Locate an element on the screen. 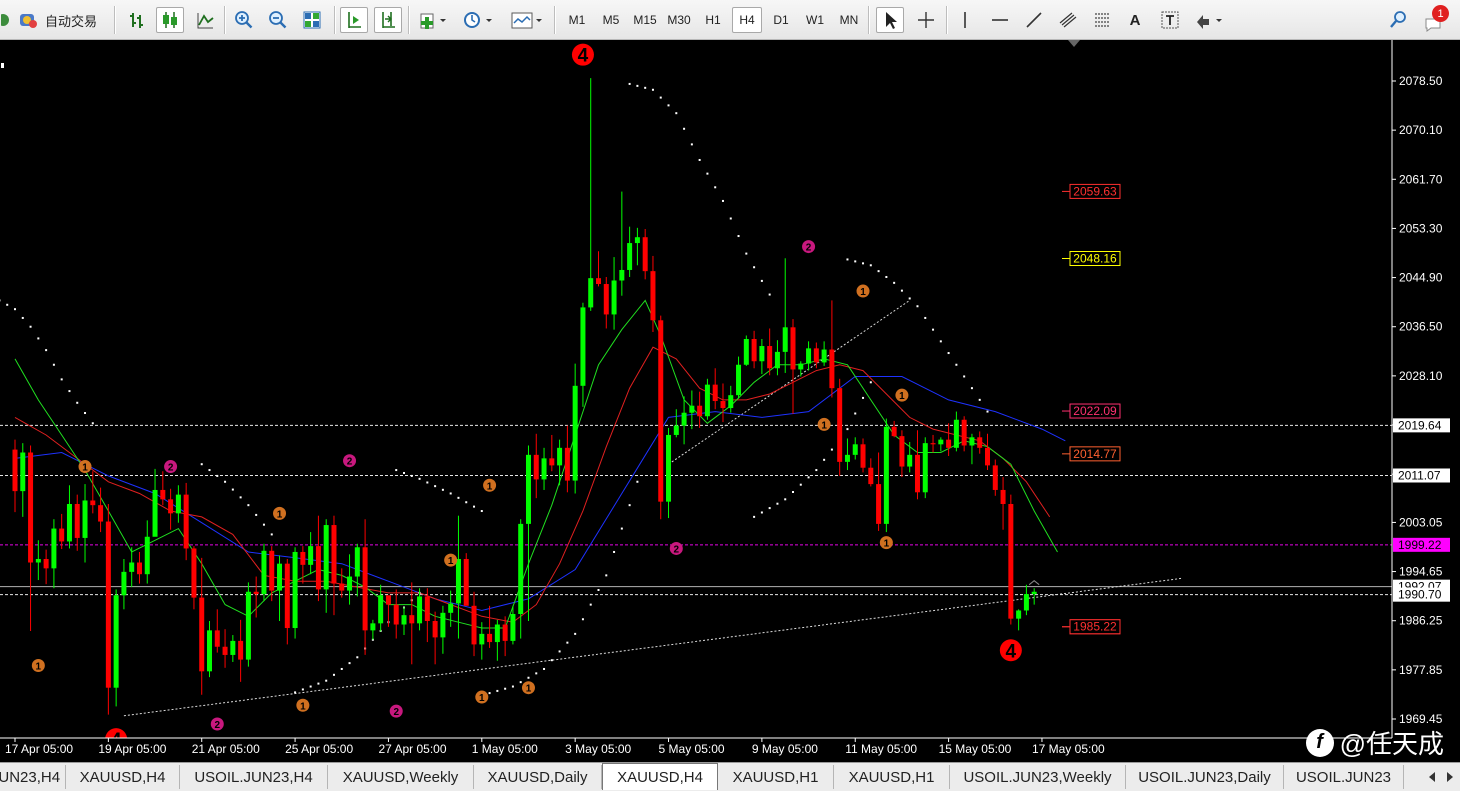  autoscroll-button is located at coordinates (354, 20).